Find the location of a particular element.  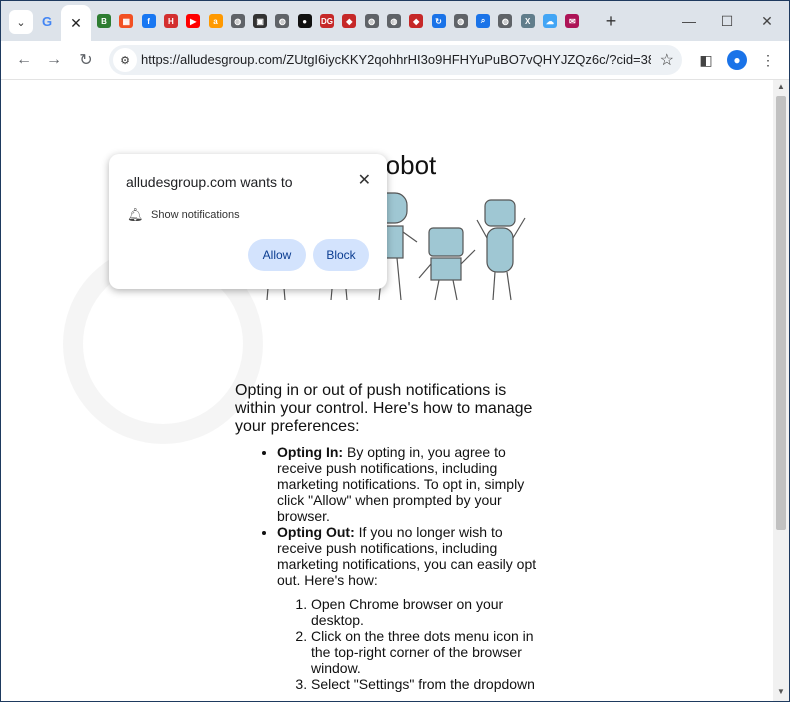

profile-avatar: ● is located at coordinates (737, 60).